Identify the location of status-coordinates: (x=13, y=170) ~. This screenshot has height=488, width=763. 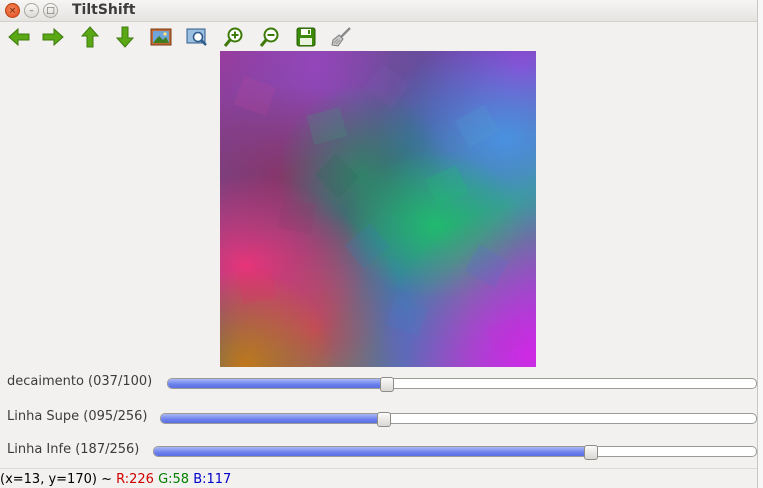
(58, 479).